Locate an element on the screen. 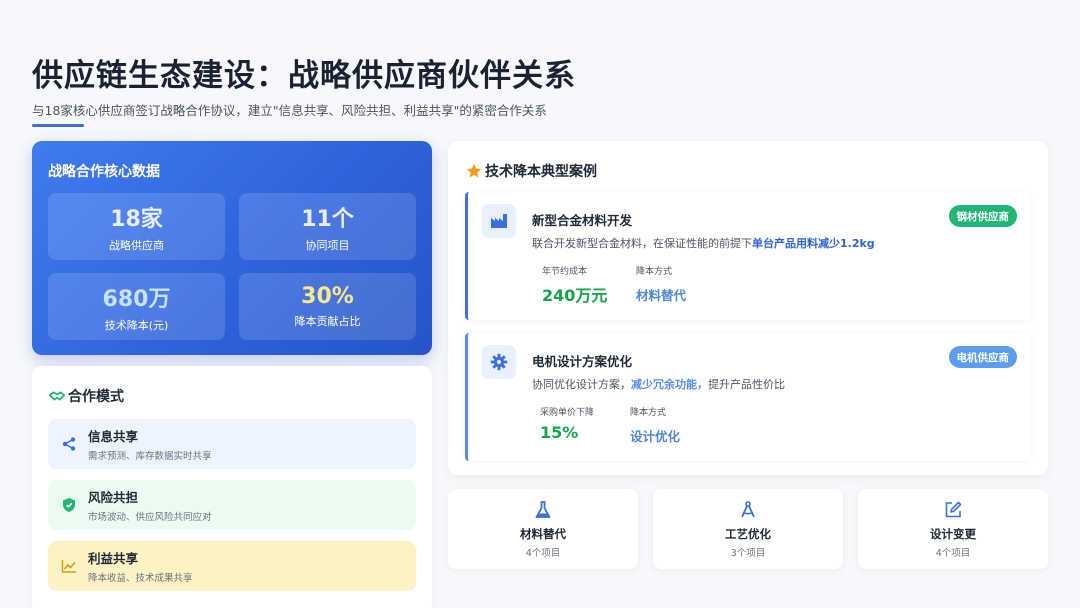 The width and height of the screenshot is (1080, 608). cases-heading: 技术降本典型案例 is located at coordinates (531, 171).